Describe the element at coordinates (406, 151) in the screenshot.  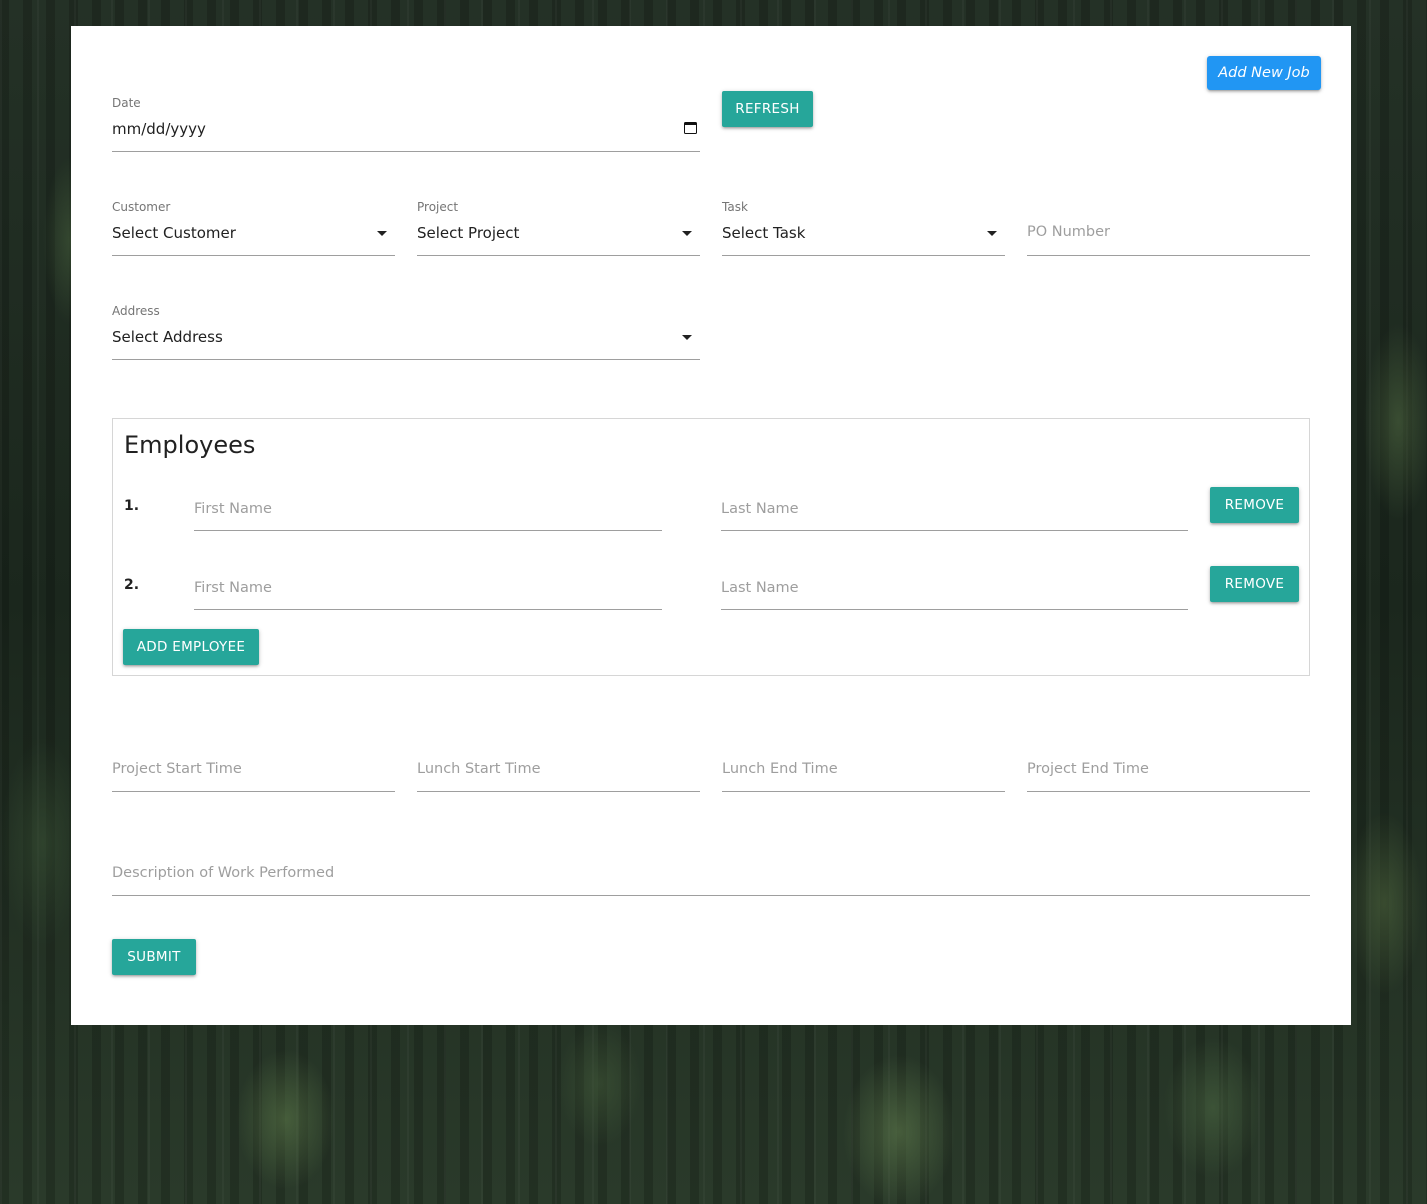
I see `date-underline` at that location.